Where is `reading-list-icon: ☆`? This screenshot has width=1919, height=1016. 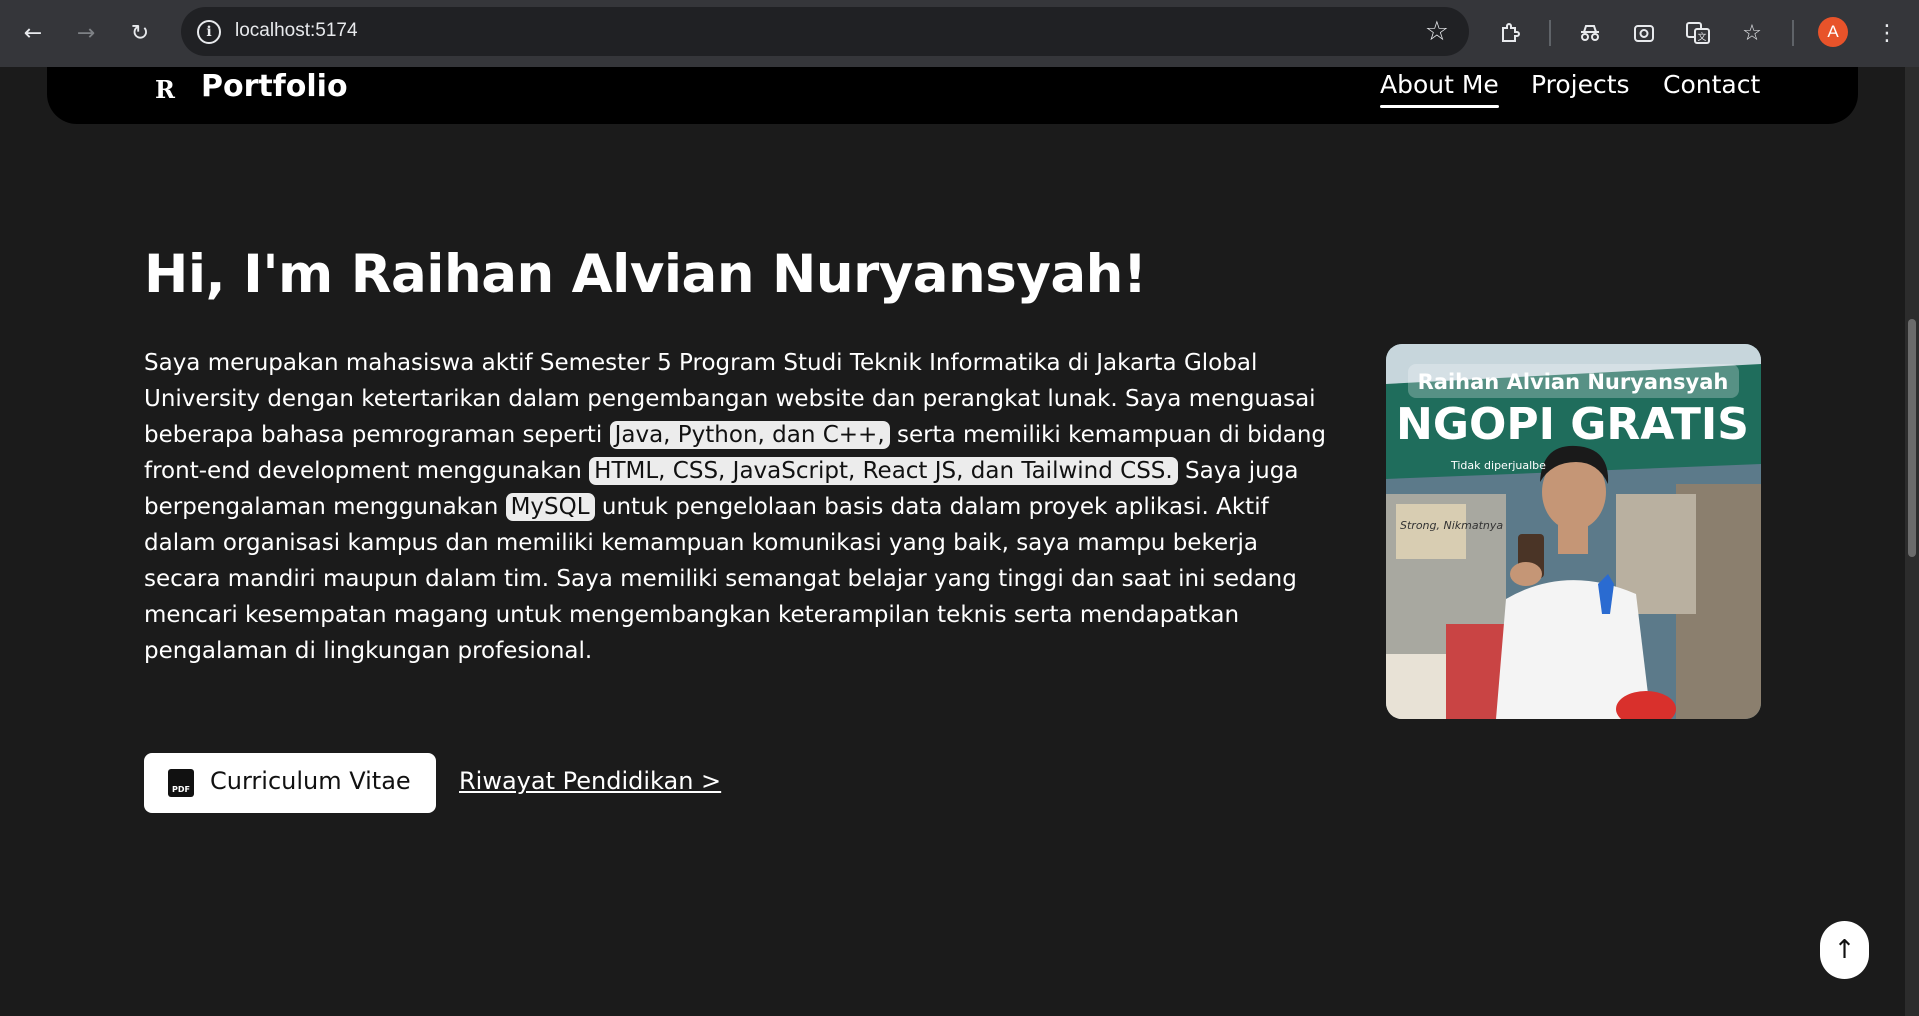 reading-list-icon: ☆ is located at coordinates (1752, 33).